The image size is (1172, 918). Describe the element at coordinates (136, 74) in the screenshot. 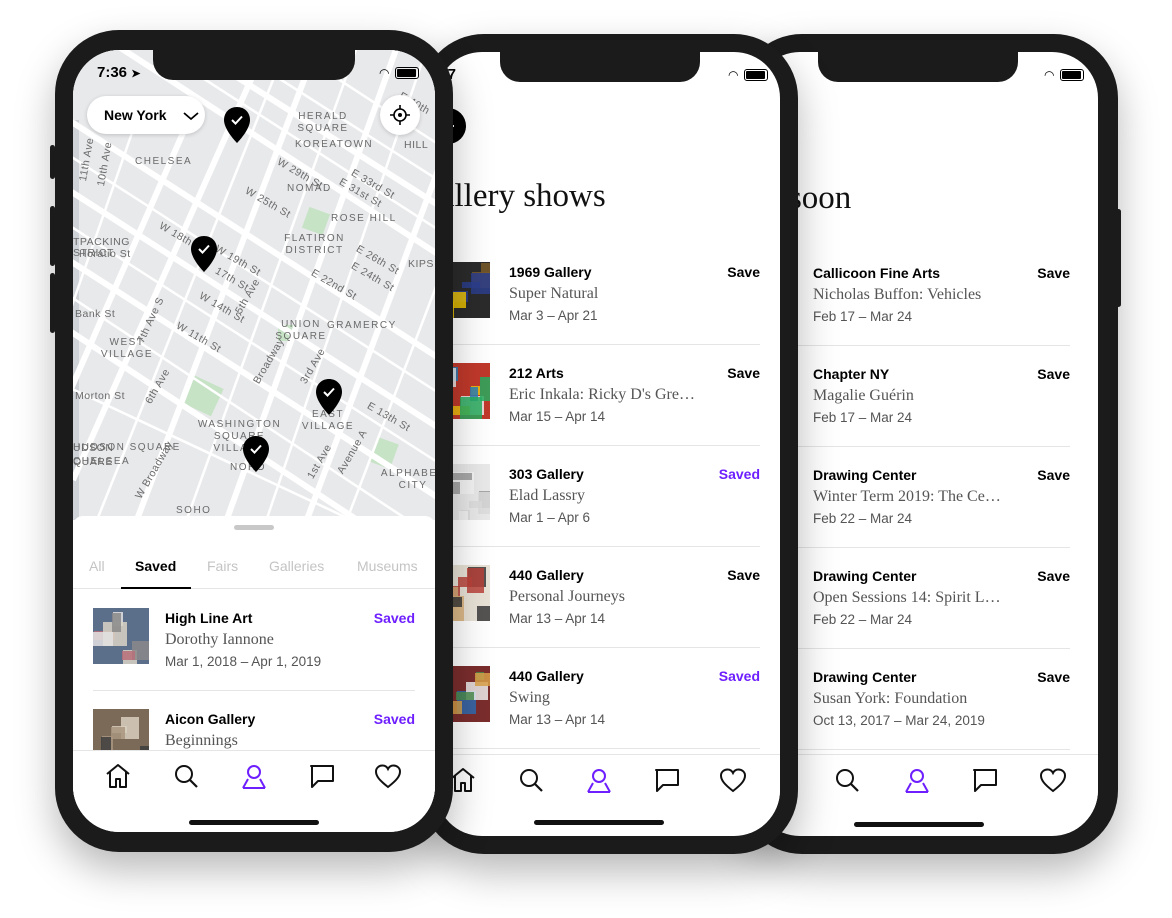

I see `location-arrow-icon: ➤` at that location.